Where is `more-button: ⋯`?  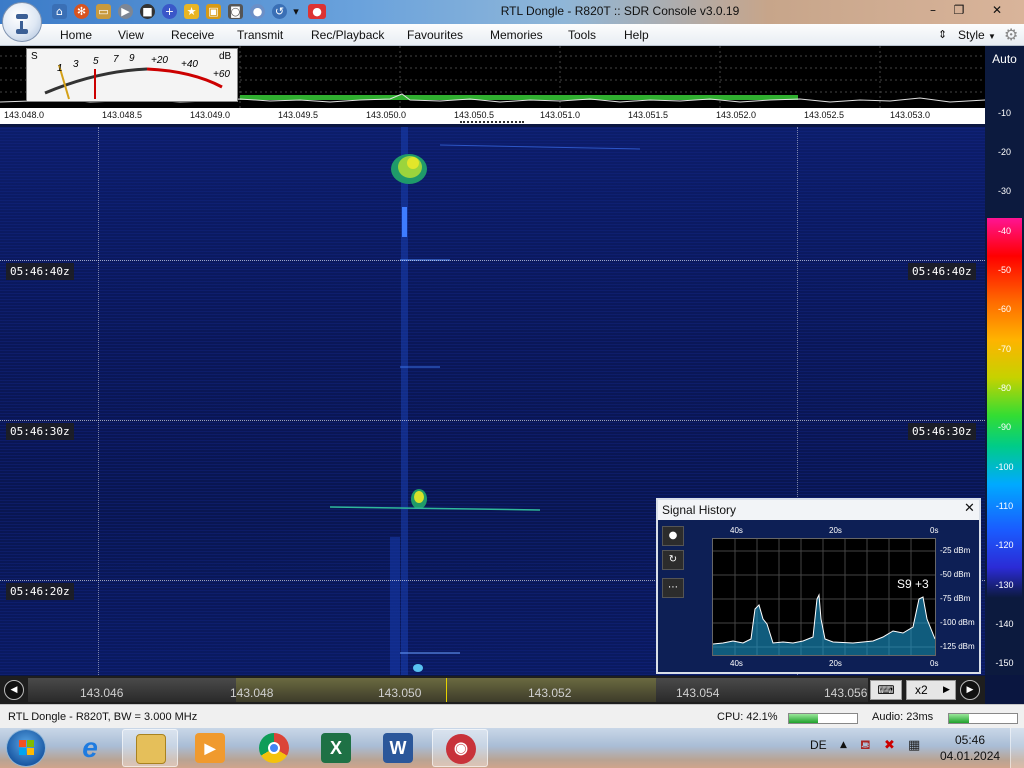
more-button: ⋯ is located at coordinates (673, 588).